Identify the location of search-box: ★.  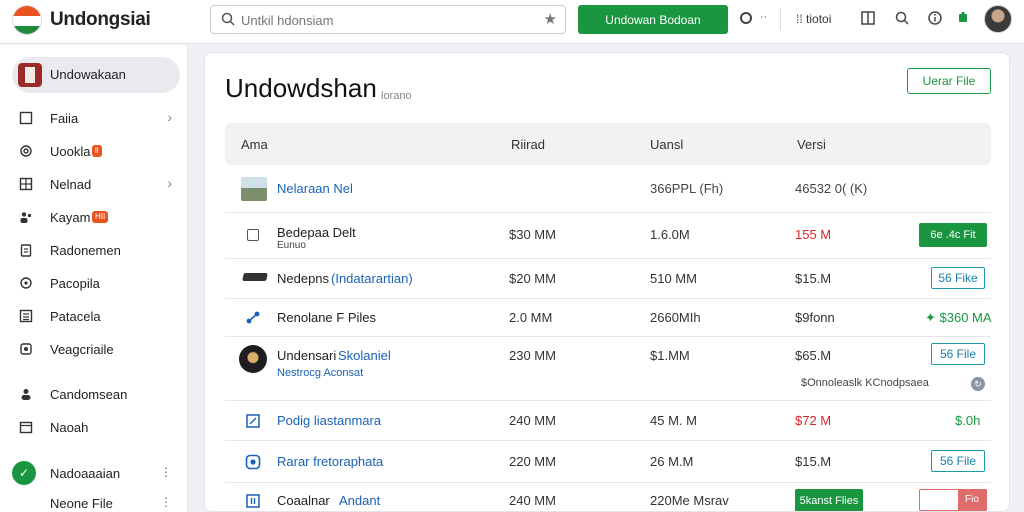
(388, 19).